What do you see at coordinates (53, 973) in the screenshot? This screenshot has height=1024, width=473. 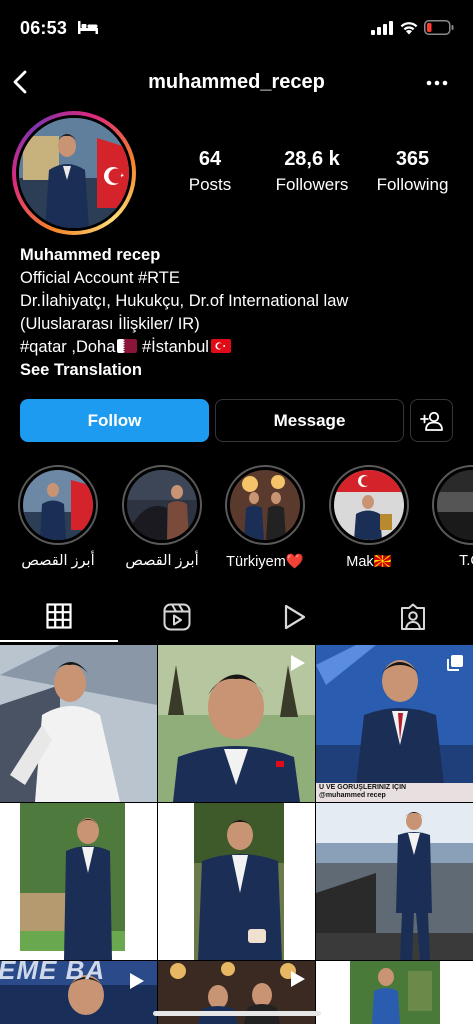 I see `post-banner-text: EME BA` at bounding box center [53, 973].